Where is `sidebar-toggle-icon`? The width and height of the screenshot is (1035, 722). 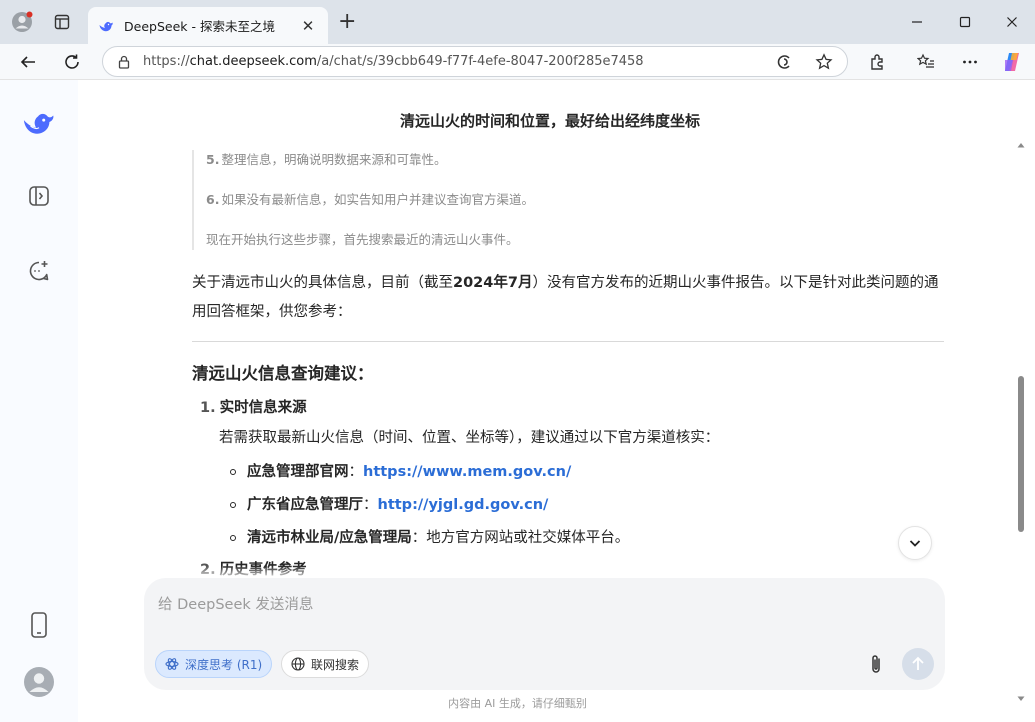 sidebar-toggle-icon is located at coordinates (39, 196).